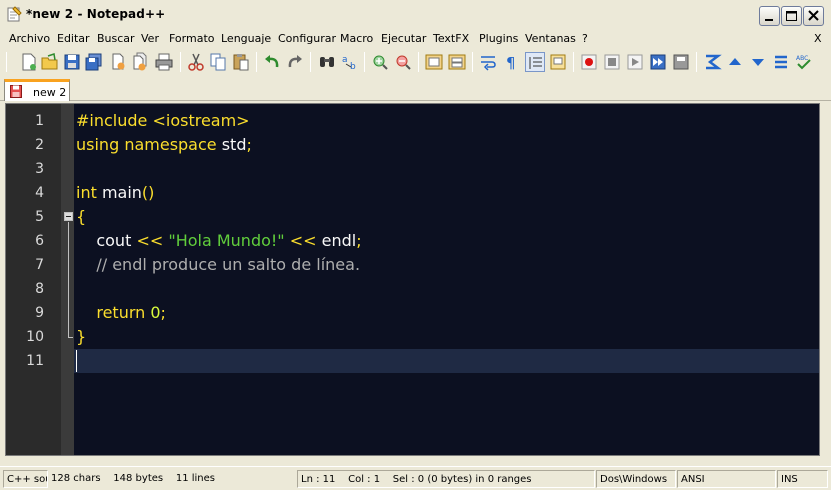 This screenshot has width=831, height=490. What do you see at coordinates (658, 62) in the screenshot?
I see `run-macro-multiple-button` at bounding box center [658, 62].